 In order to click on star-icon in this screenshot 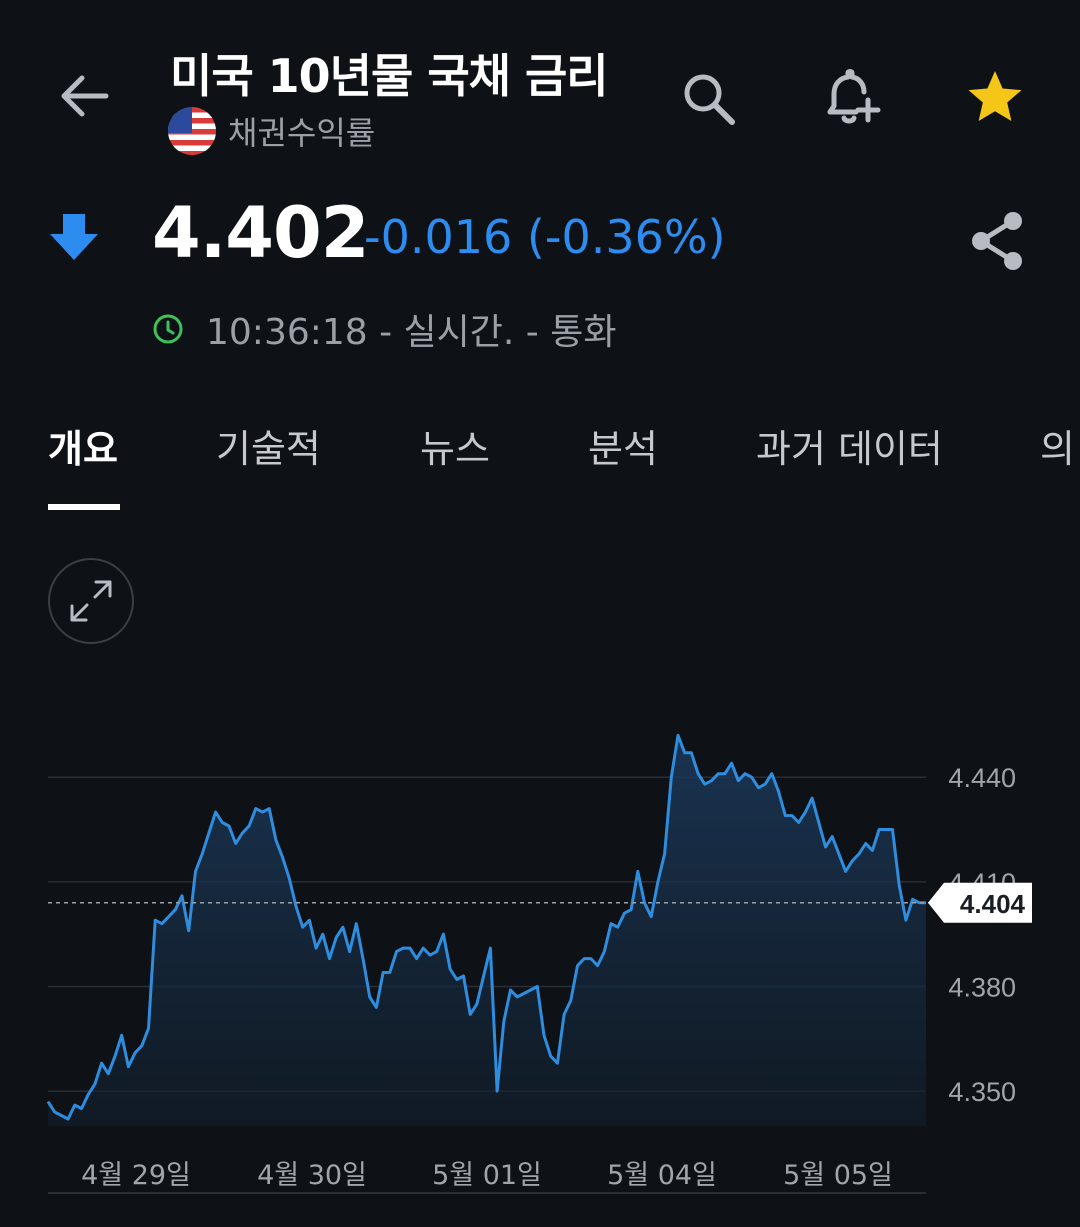, I will do `click(995, 96)`.